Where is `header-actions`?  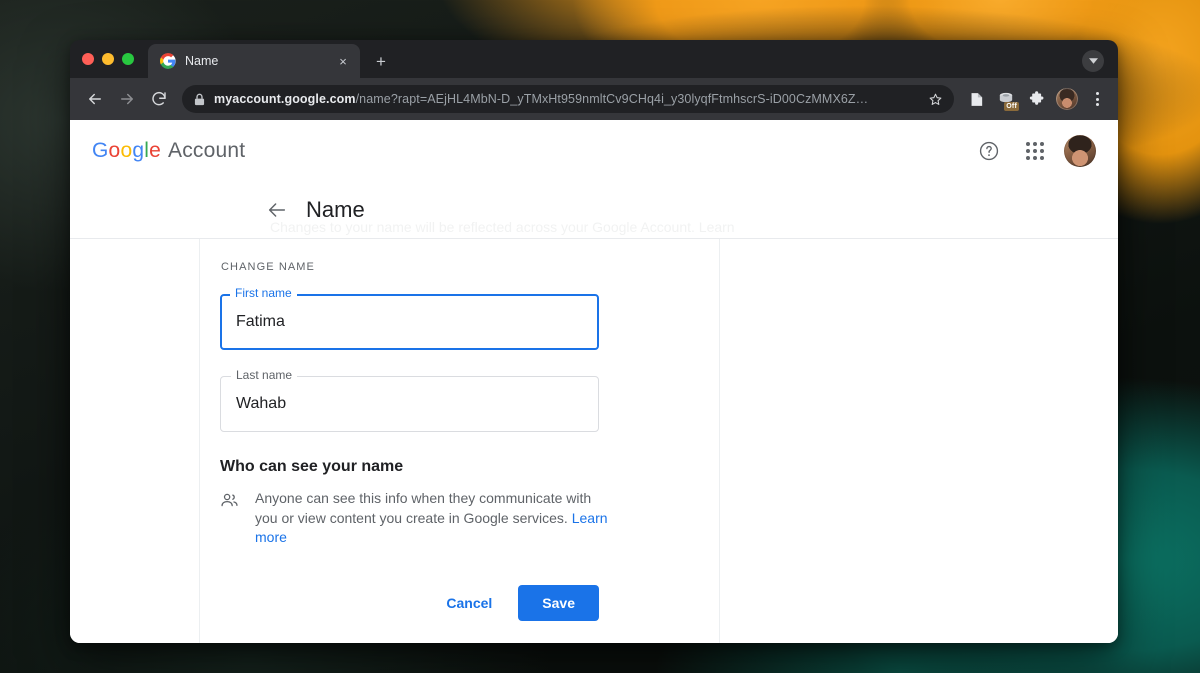 header-actions is located at coordinates (1034, 151).